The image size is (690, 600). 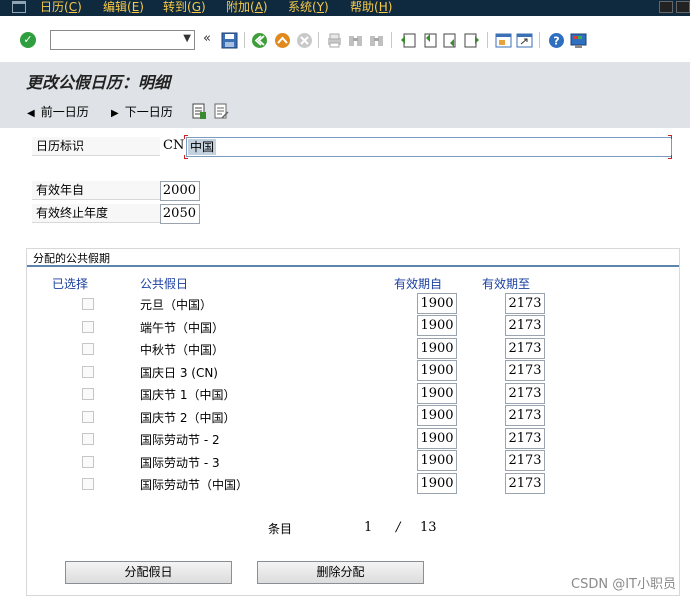 I want to click on column-header-selected: 已选择, so click(x=70, y=284).